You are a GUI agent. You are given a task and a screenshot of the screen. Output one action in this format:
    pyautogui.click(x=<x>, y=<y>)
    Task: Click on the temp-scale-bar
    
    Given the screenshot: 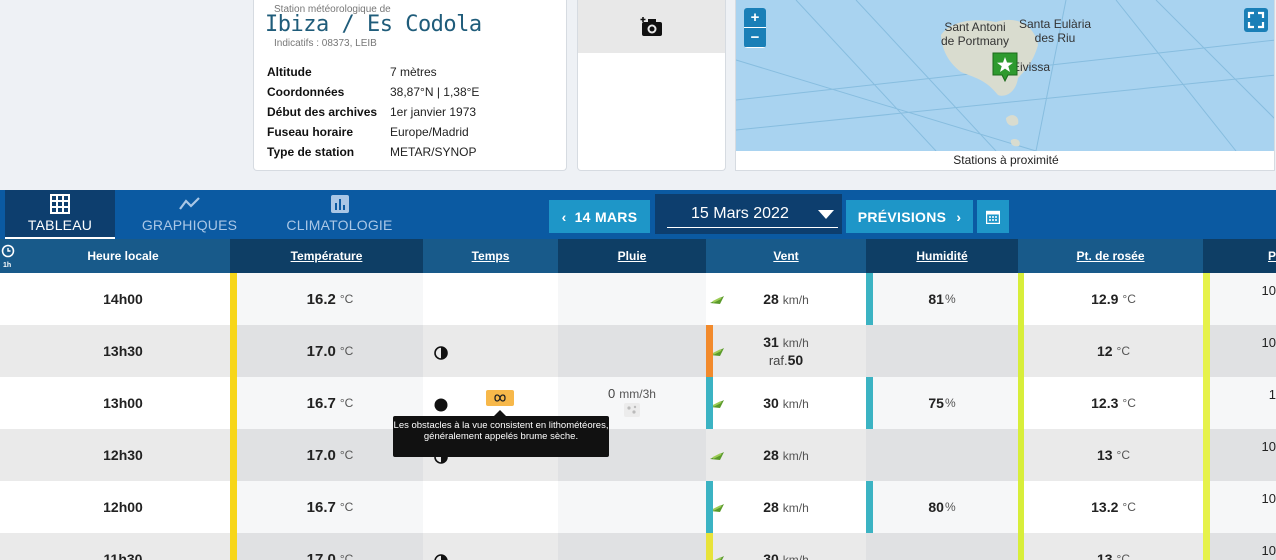 What is the action you would take?
    pyautogui.click(x=233, y=351)
    